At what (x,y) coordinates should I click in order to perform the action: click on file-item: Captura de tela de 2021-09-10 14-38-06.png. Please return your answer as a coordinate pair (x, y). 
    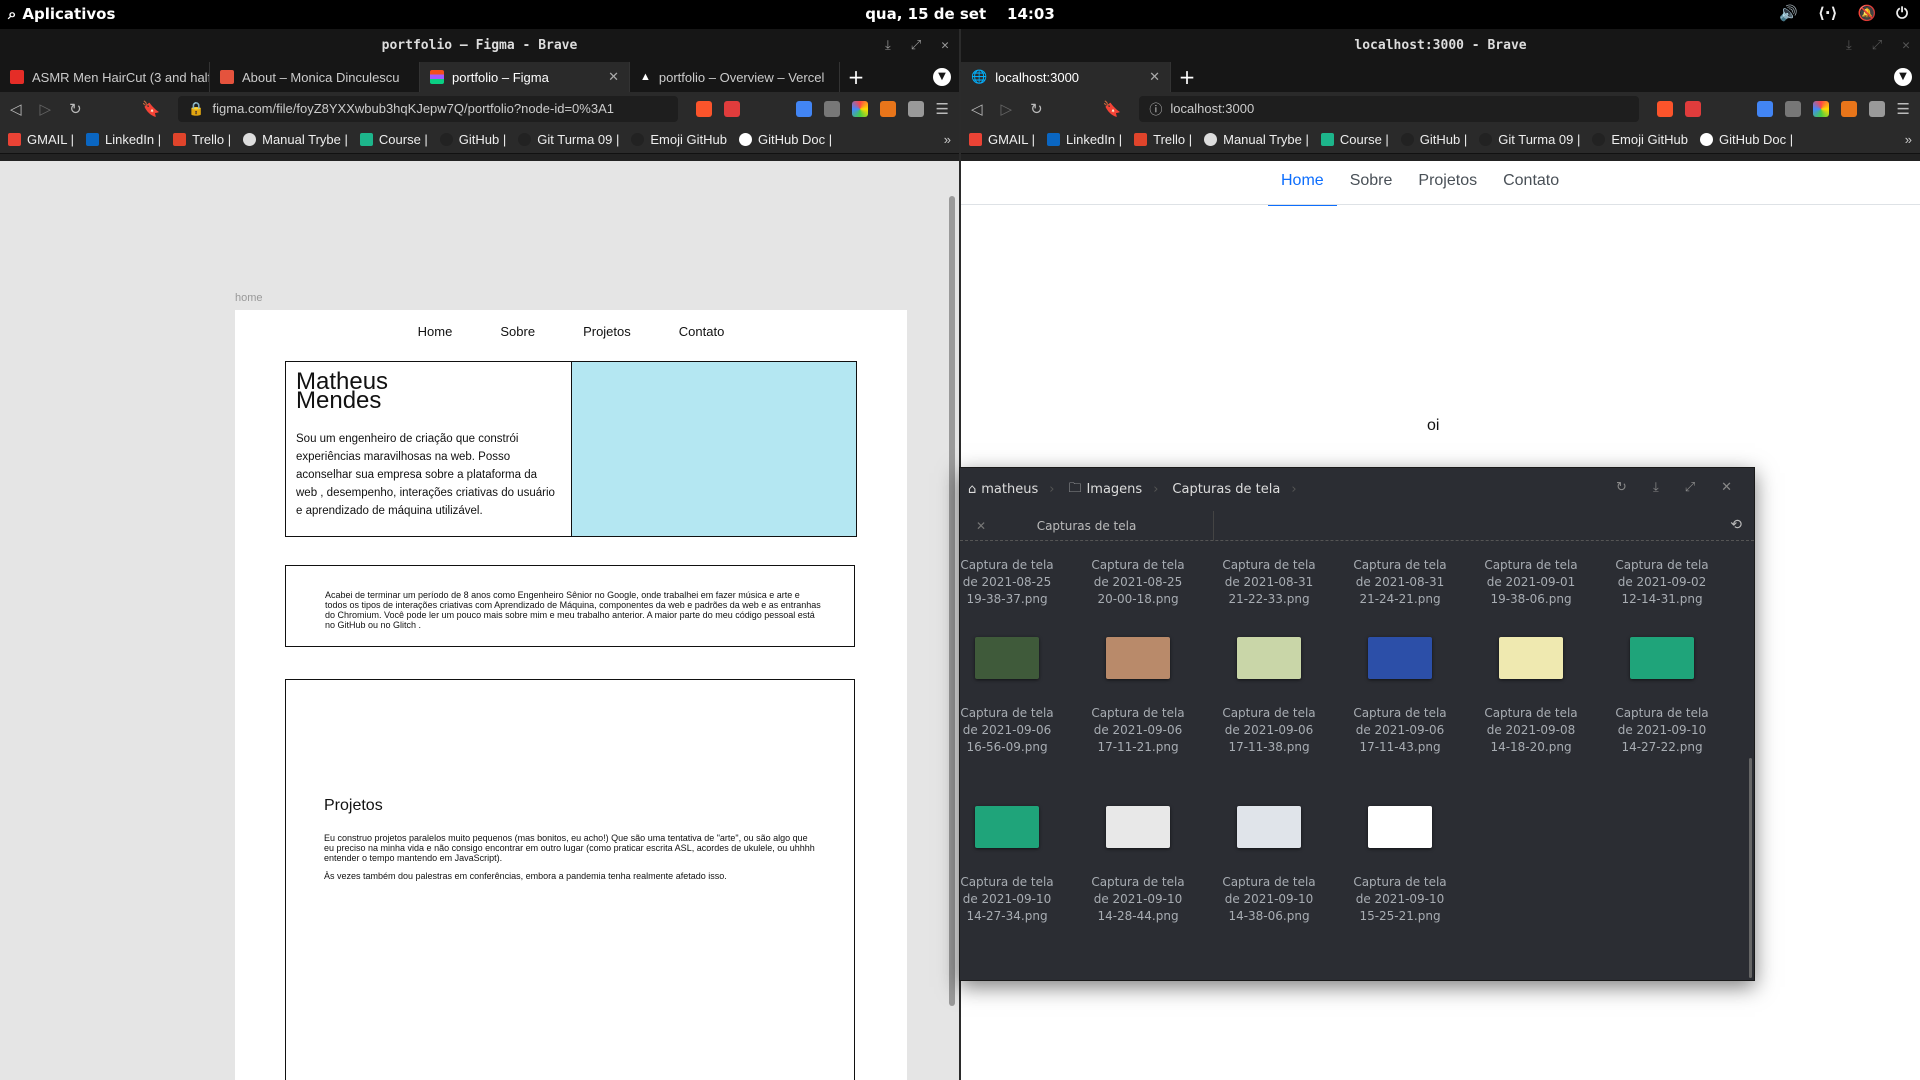
    Looking at the image, I should click on (1269, 865).